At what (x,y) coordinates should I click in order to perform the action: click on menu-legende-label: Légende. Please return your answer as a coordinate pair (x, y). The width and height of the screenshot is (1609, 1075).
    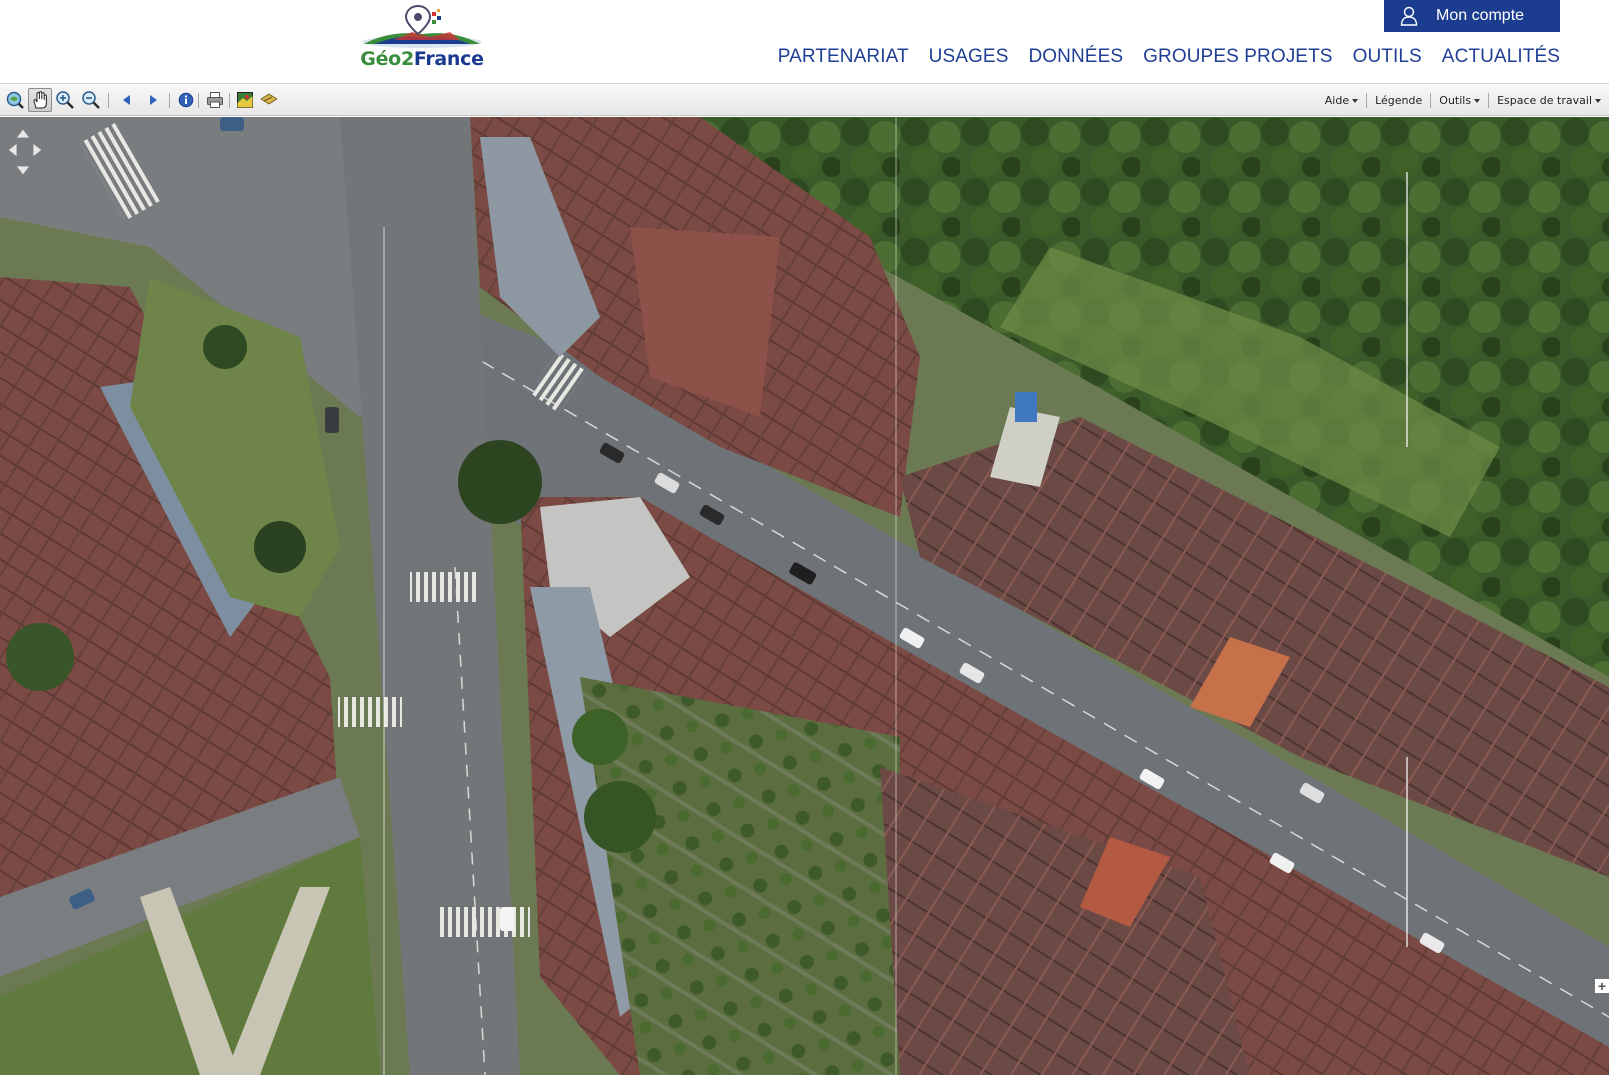
    Looking at the image, I should click on (1399, 100).